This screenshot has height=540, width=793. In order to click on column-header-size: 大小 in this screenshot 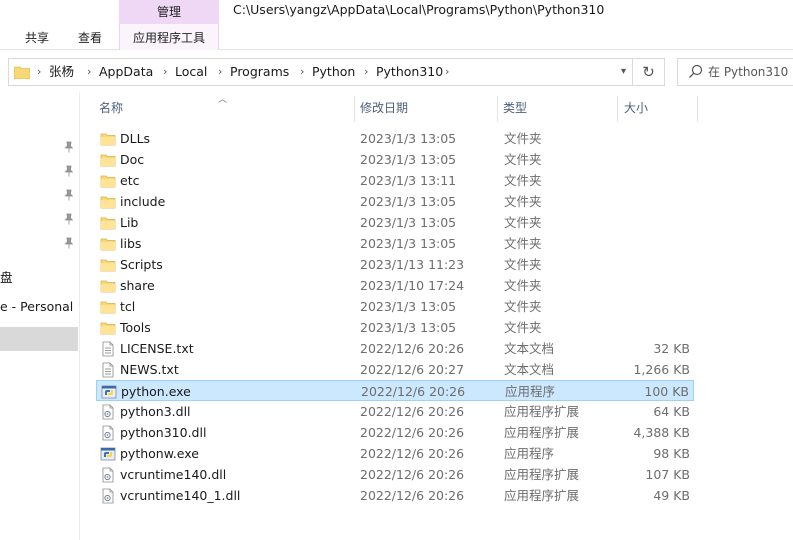, I will do `click(636, 109)`.